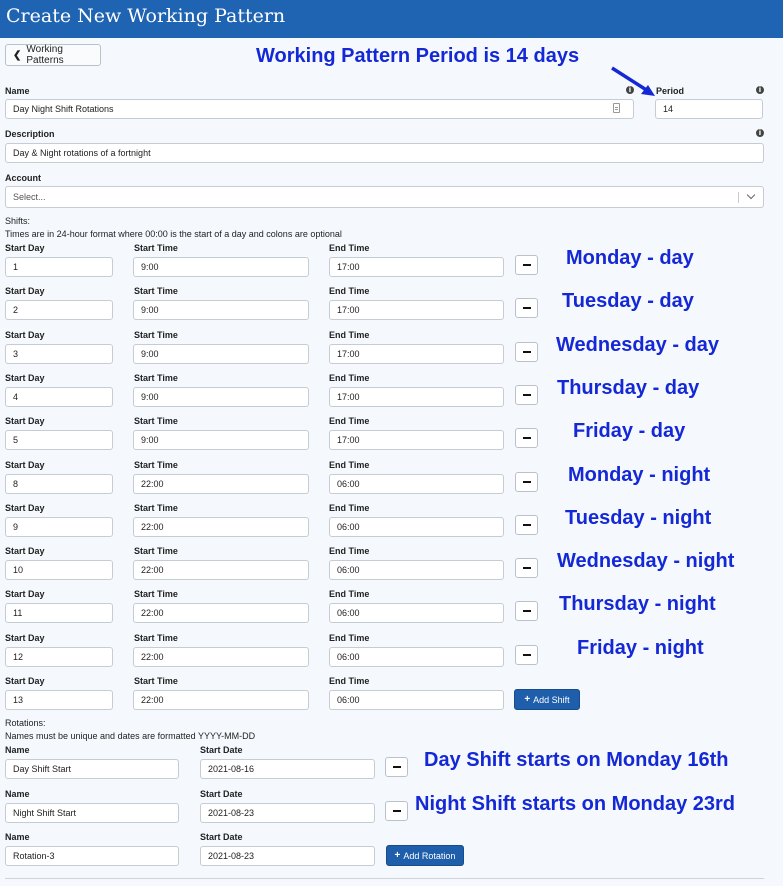  Describe the element at coordinates (638, 518) in the screenshot. I see `shift-annotation: Tuesday - night` at that location.